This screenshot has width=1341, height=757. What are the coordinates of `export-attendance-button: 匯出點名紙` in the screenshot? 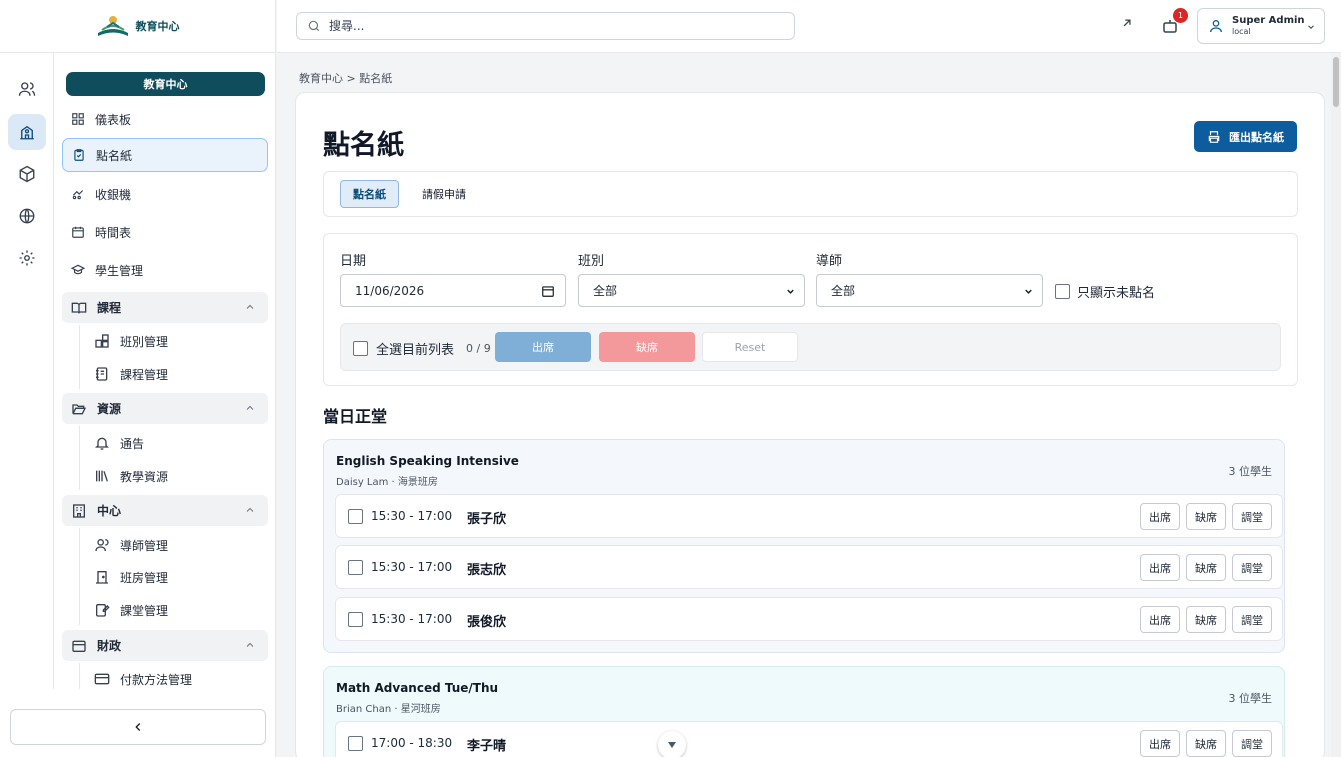 It's located at (1245, 136).